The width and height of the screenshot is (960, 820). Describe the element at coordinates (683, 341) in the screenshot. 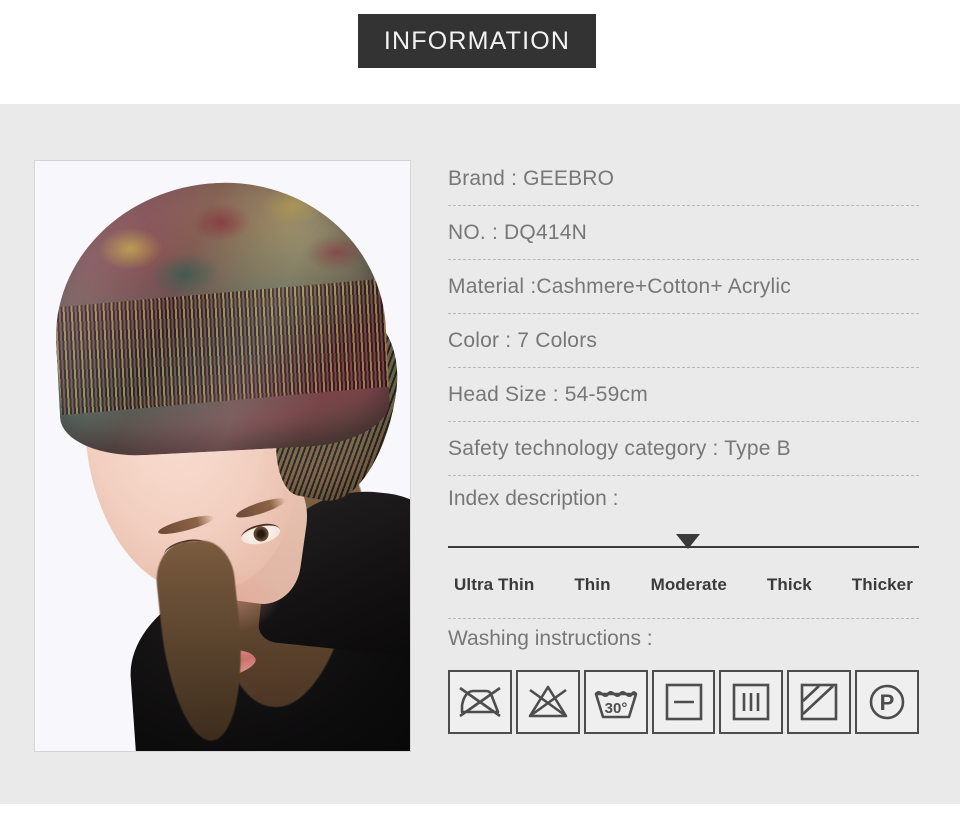

I see `spec-row-color: Color : 7 Colors` at that location.